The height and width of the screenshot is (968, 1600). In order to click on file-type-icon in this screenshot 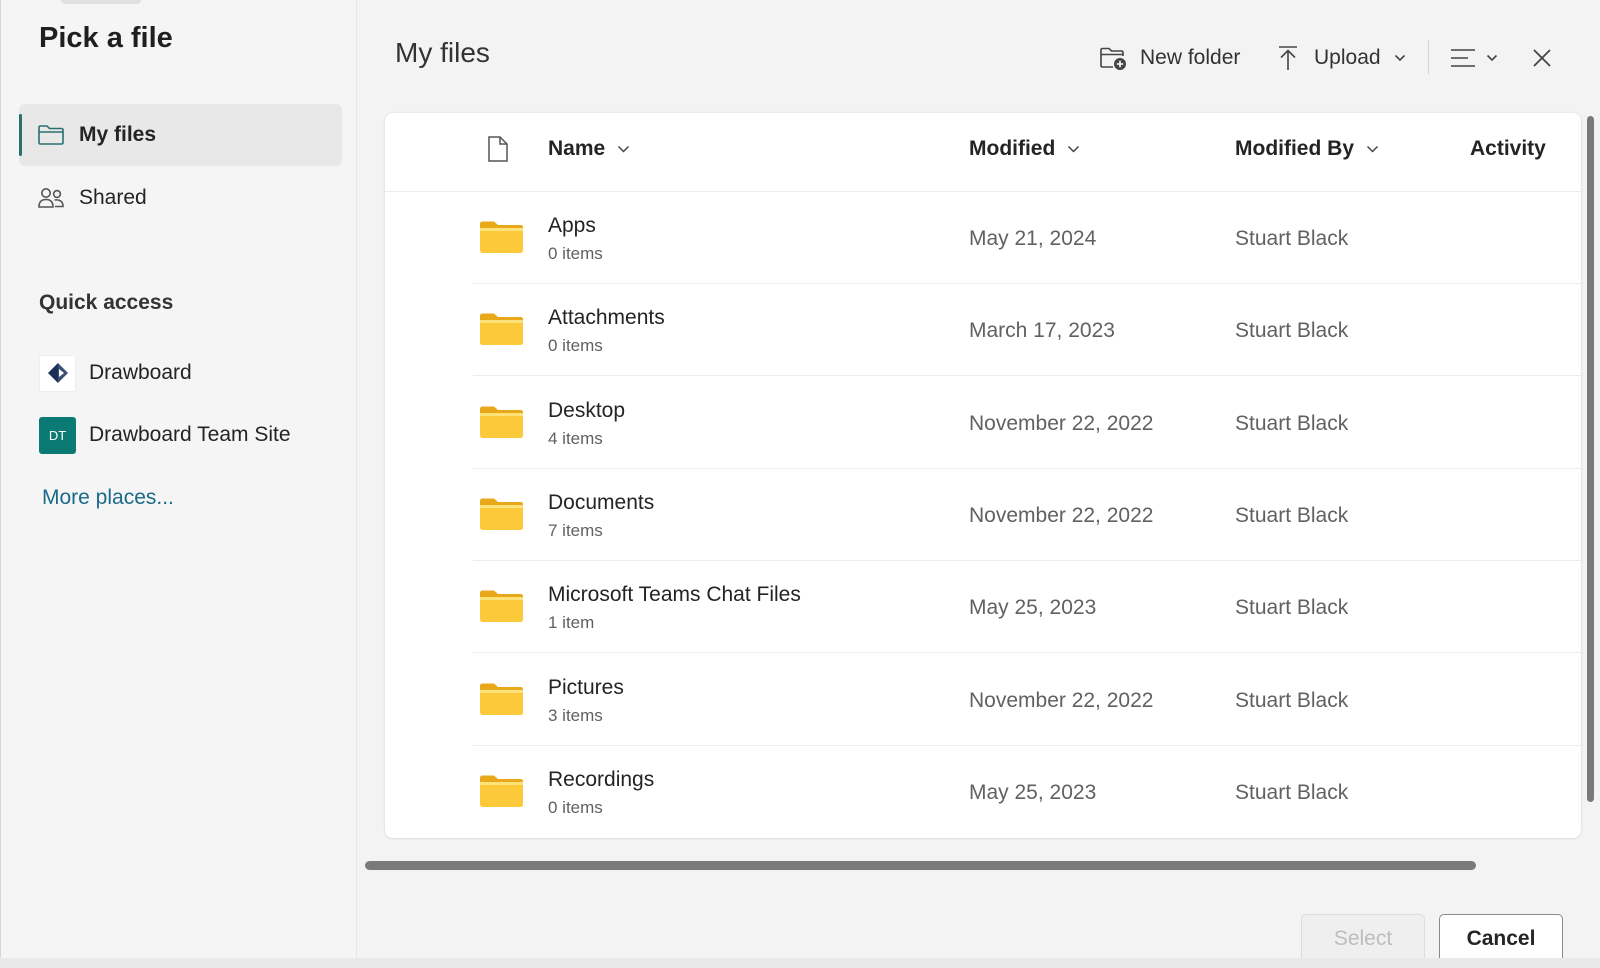, I will do `click(498, 149)`.